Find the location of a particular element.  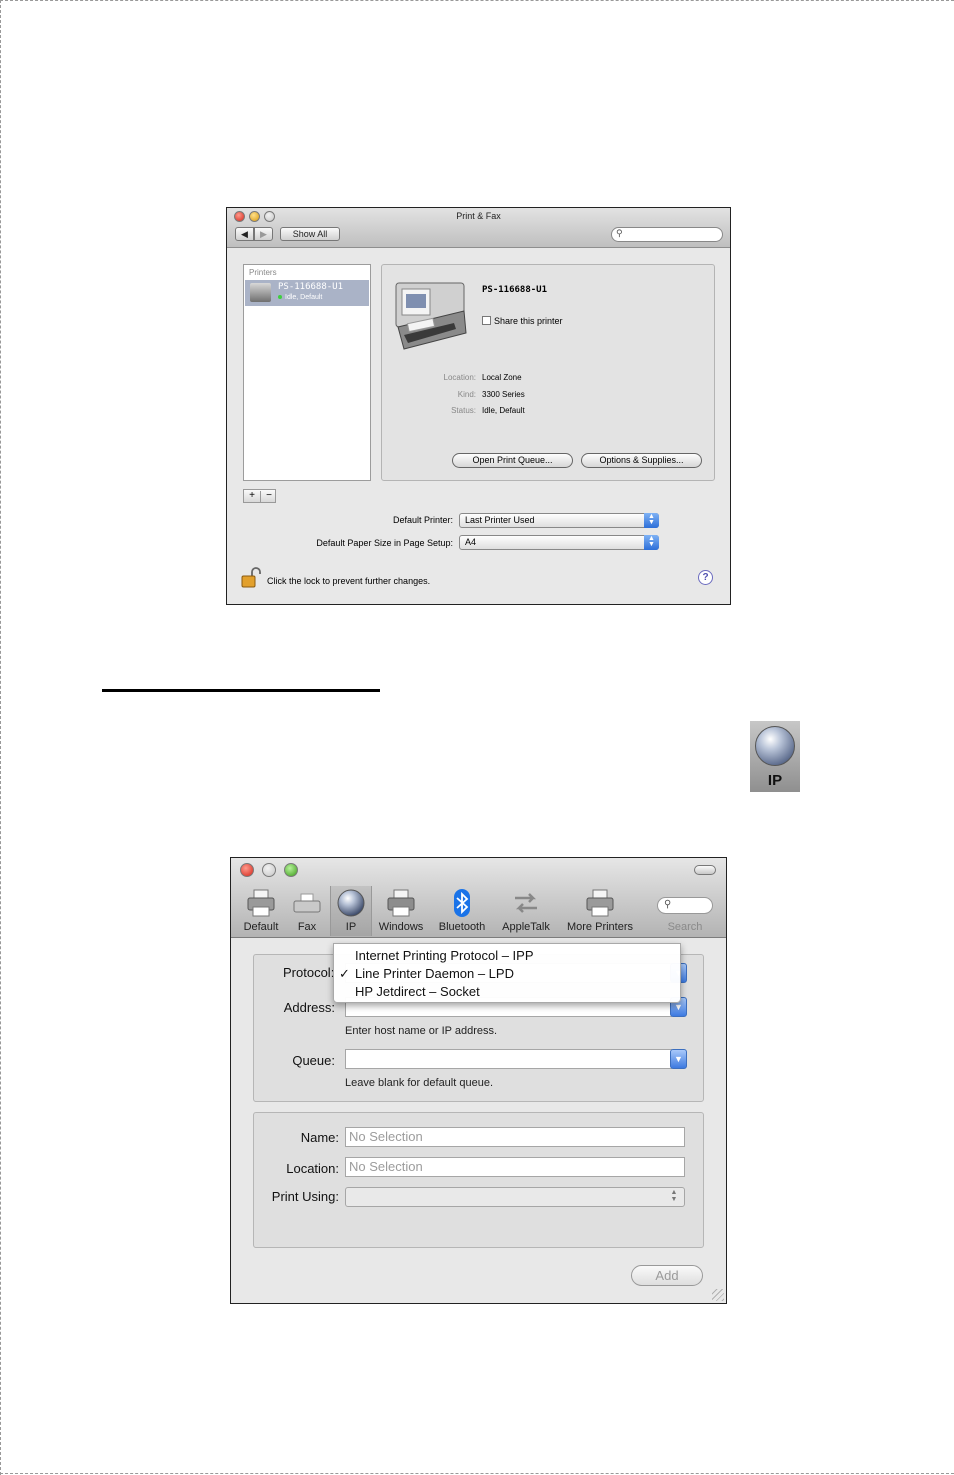

printer-status: Idle, Default is located at coordinates (300, 297).